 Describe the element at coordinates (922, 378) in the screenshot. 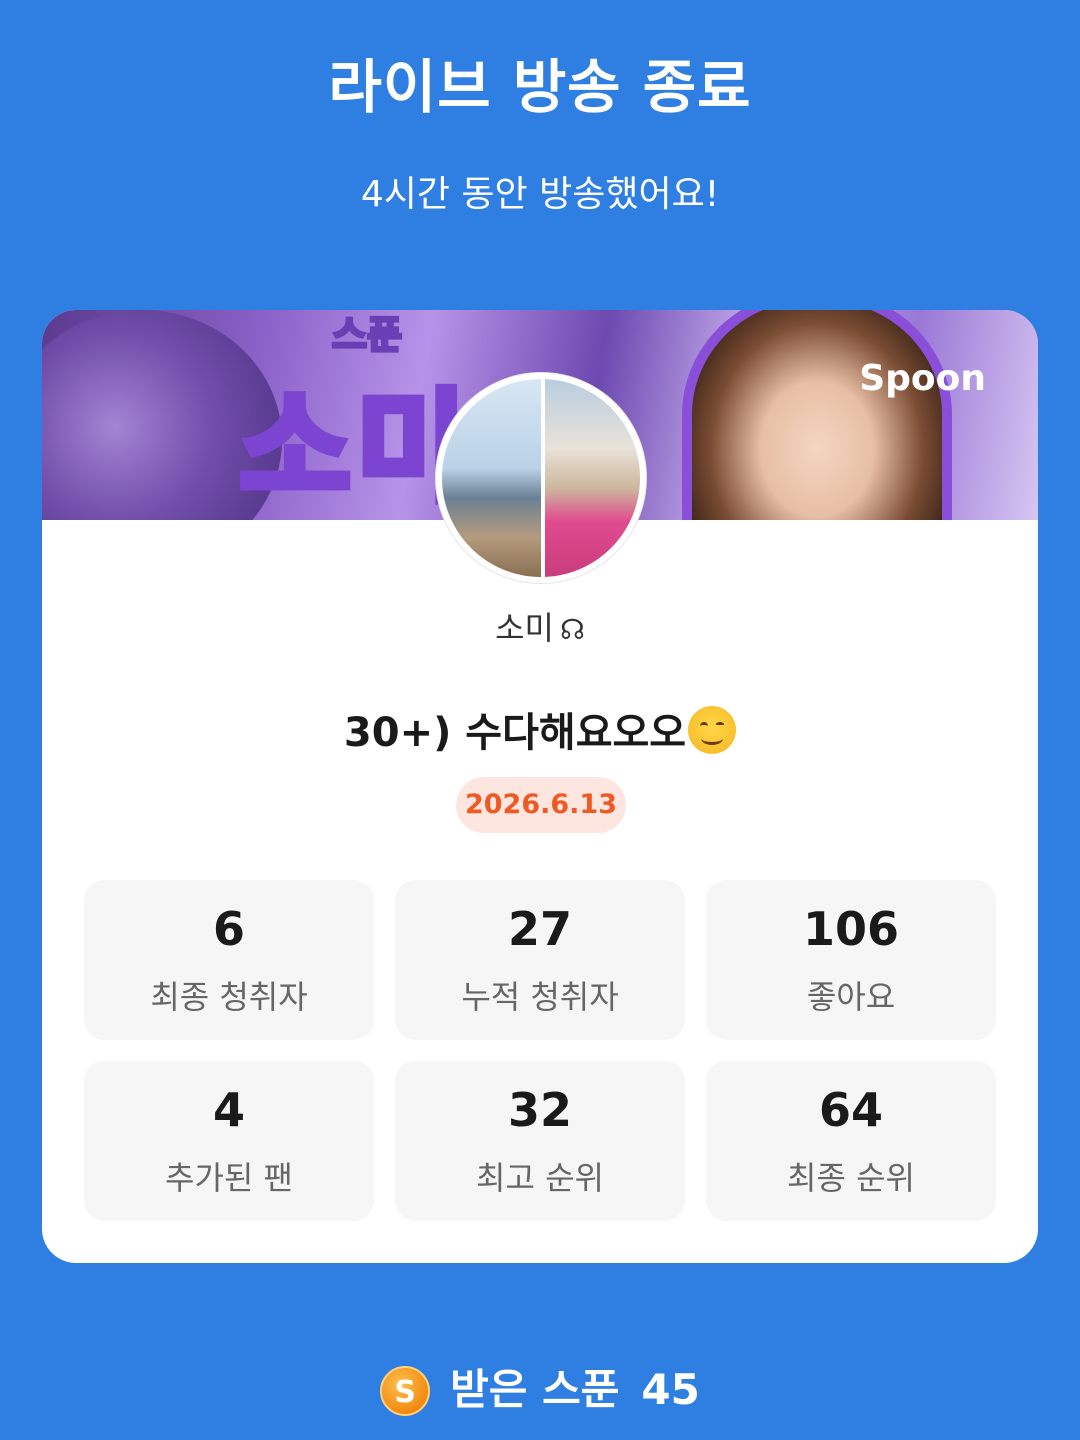

I see `spoon-logo: Spoon` at that location.